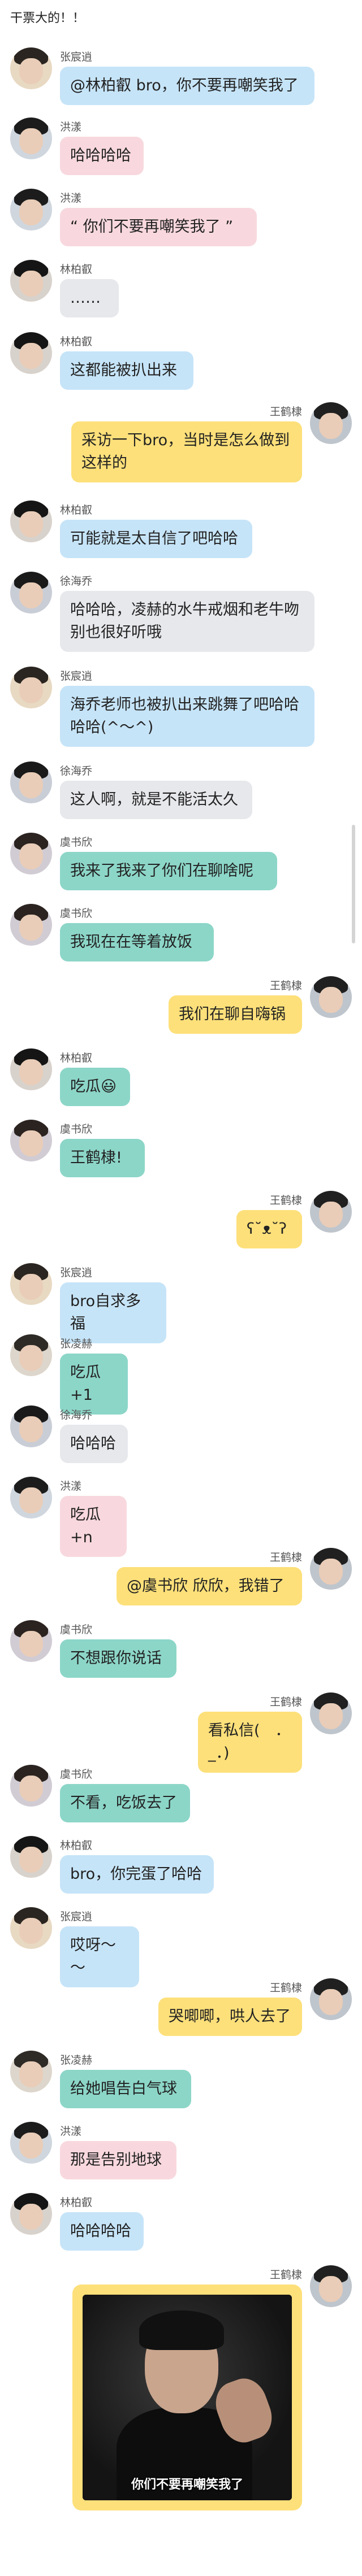  Describe the element at coordinates (125, 2089) in the screenshot. I see `message-bubble: 给她唱告白气球` at that location.